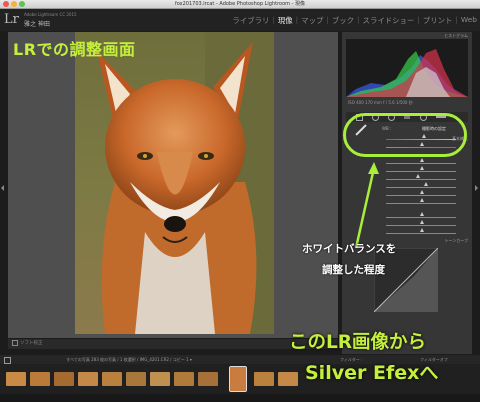  Describe the element at coordinates (389, 20) in the screenshot. I see `module-slideshow: スライドショー` at that location.